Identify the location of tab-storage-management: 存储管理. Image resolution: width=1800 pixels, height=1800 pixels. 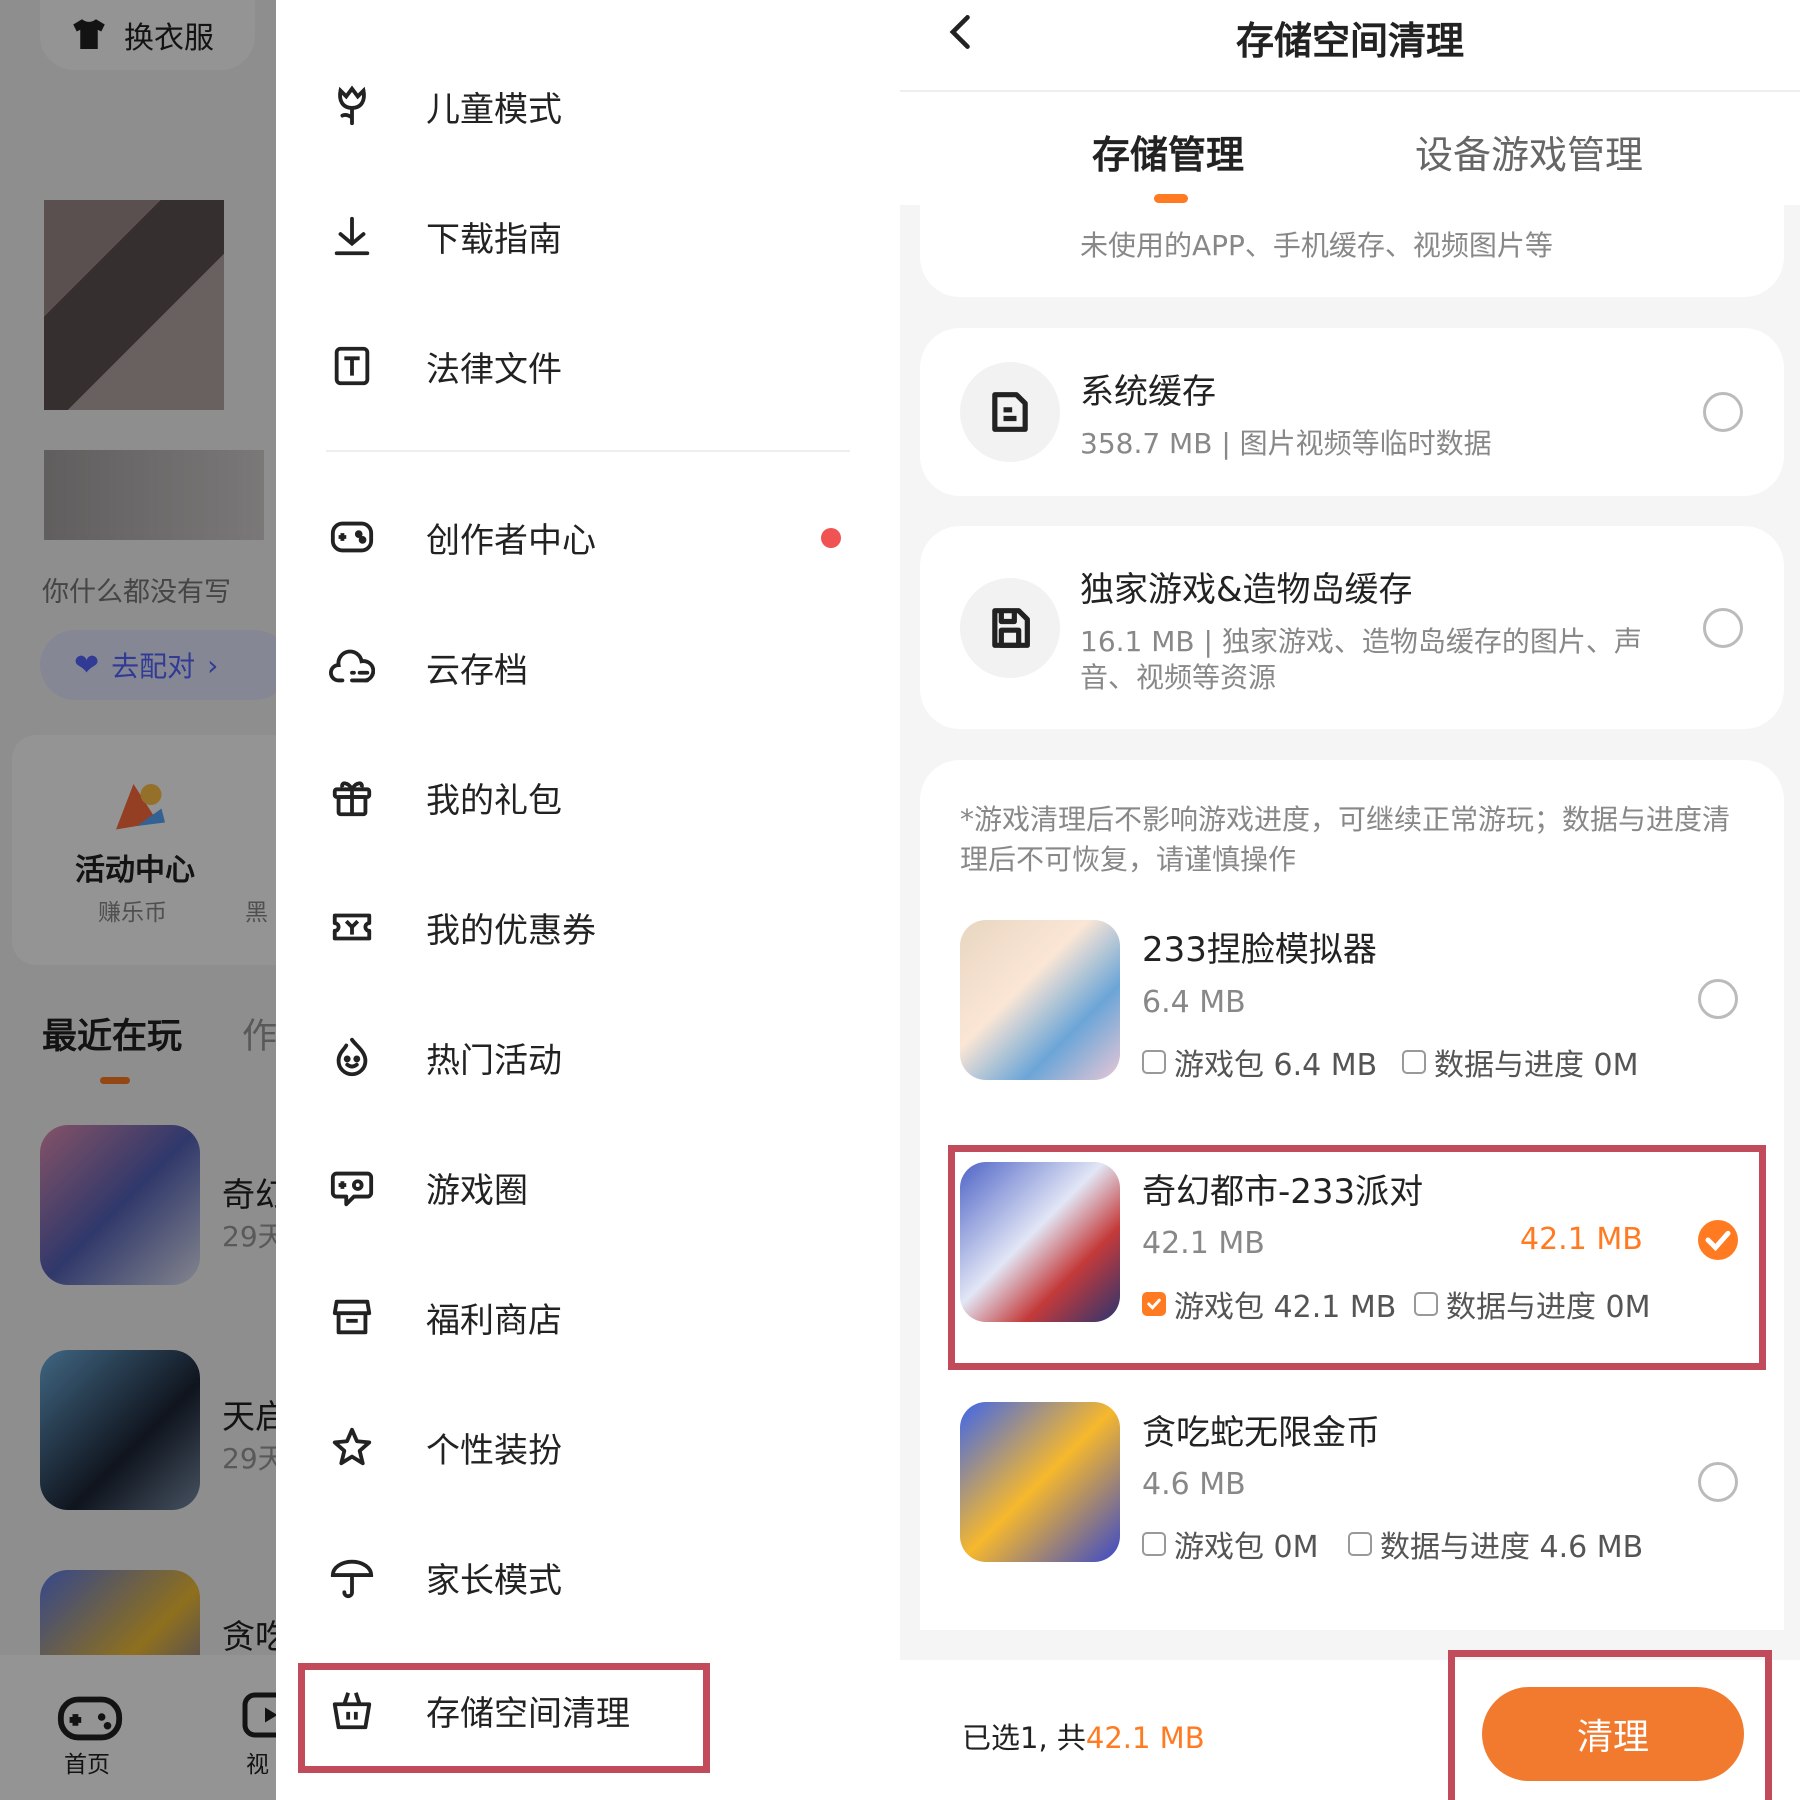
(1168, 151).